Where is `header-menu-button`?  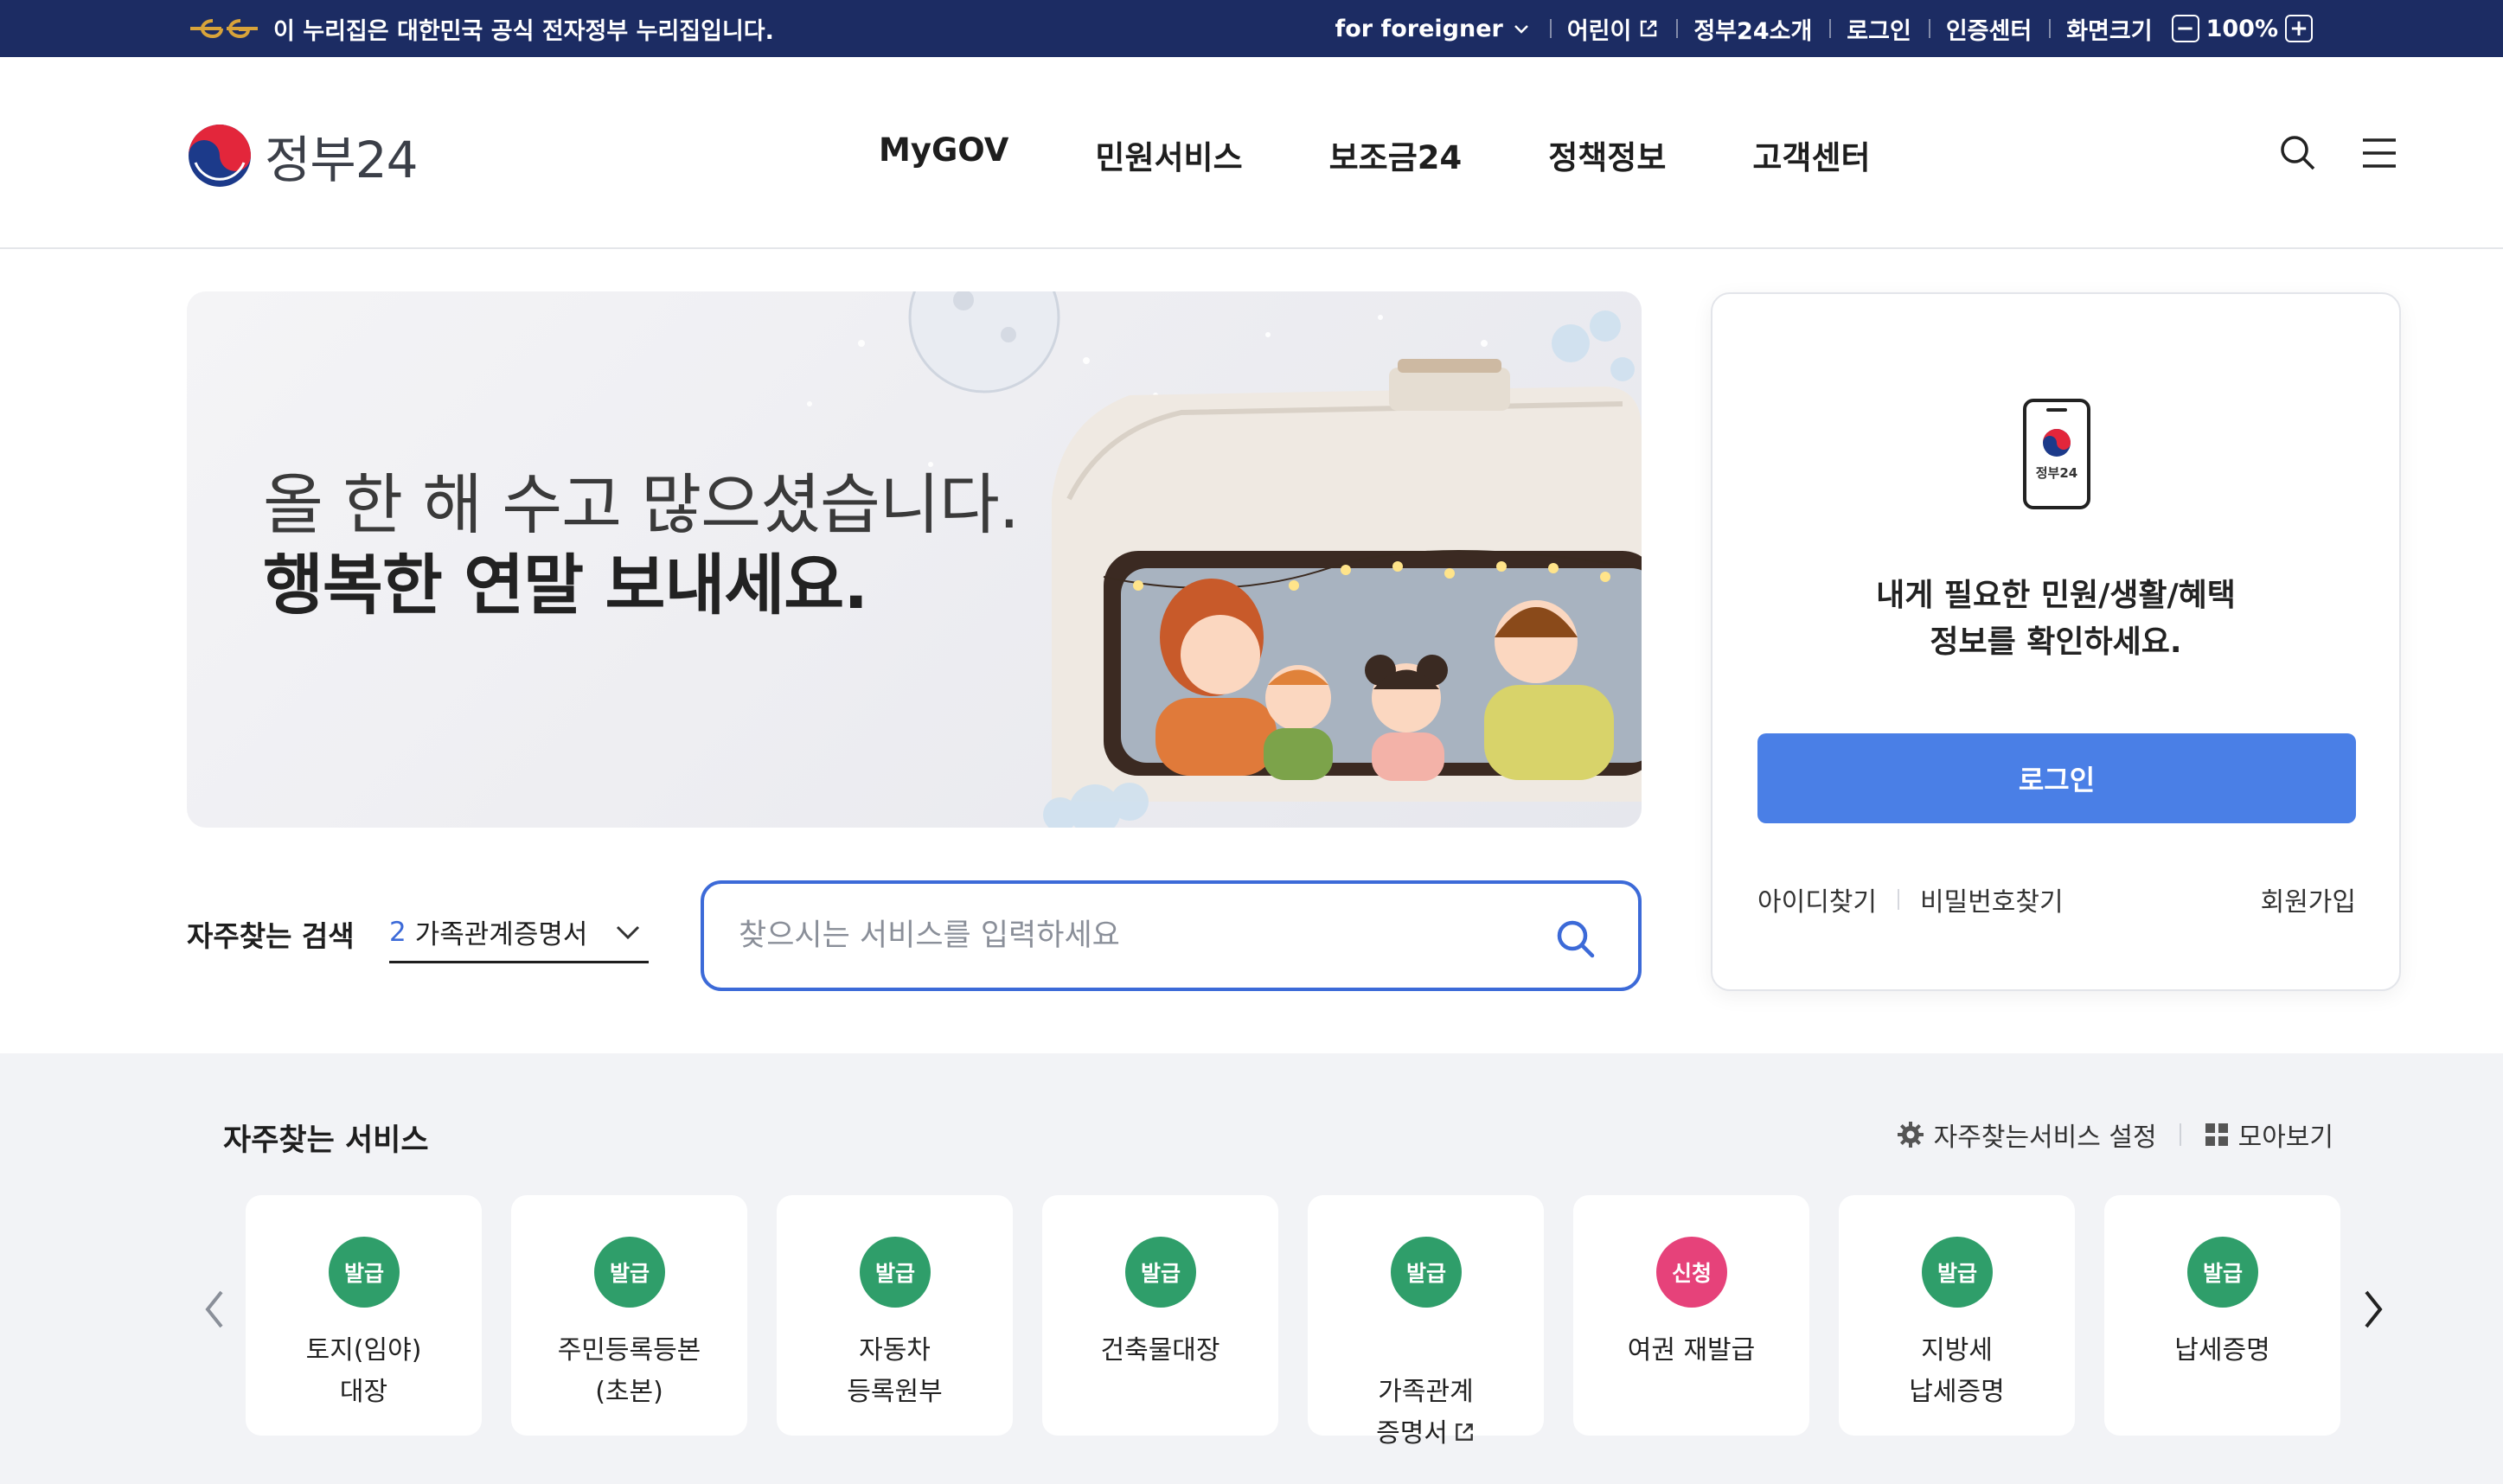
header-menu-button is located at coordinates (2379, 153).